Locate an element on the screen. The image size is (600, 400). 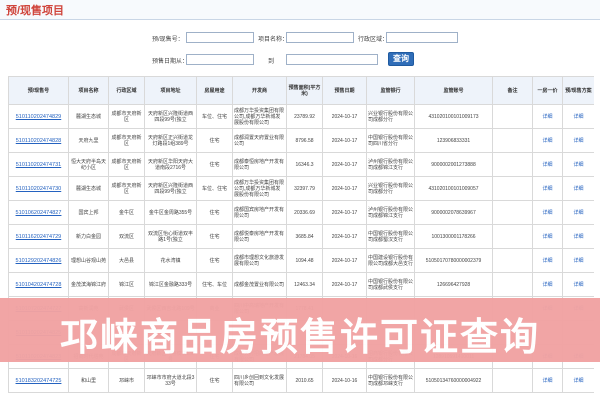
table-cell: 成都润置天府置业有限公司 is located at coordinates (259, 140).